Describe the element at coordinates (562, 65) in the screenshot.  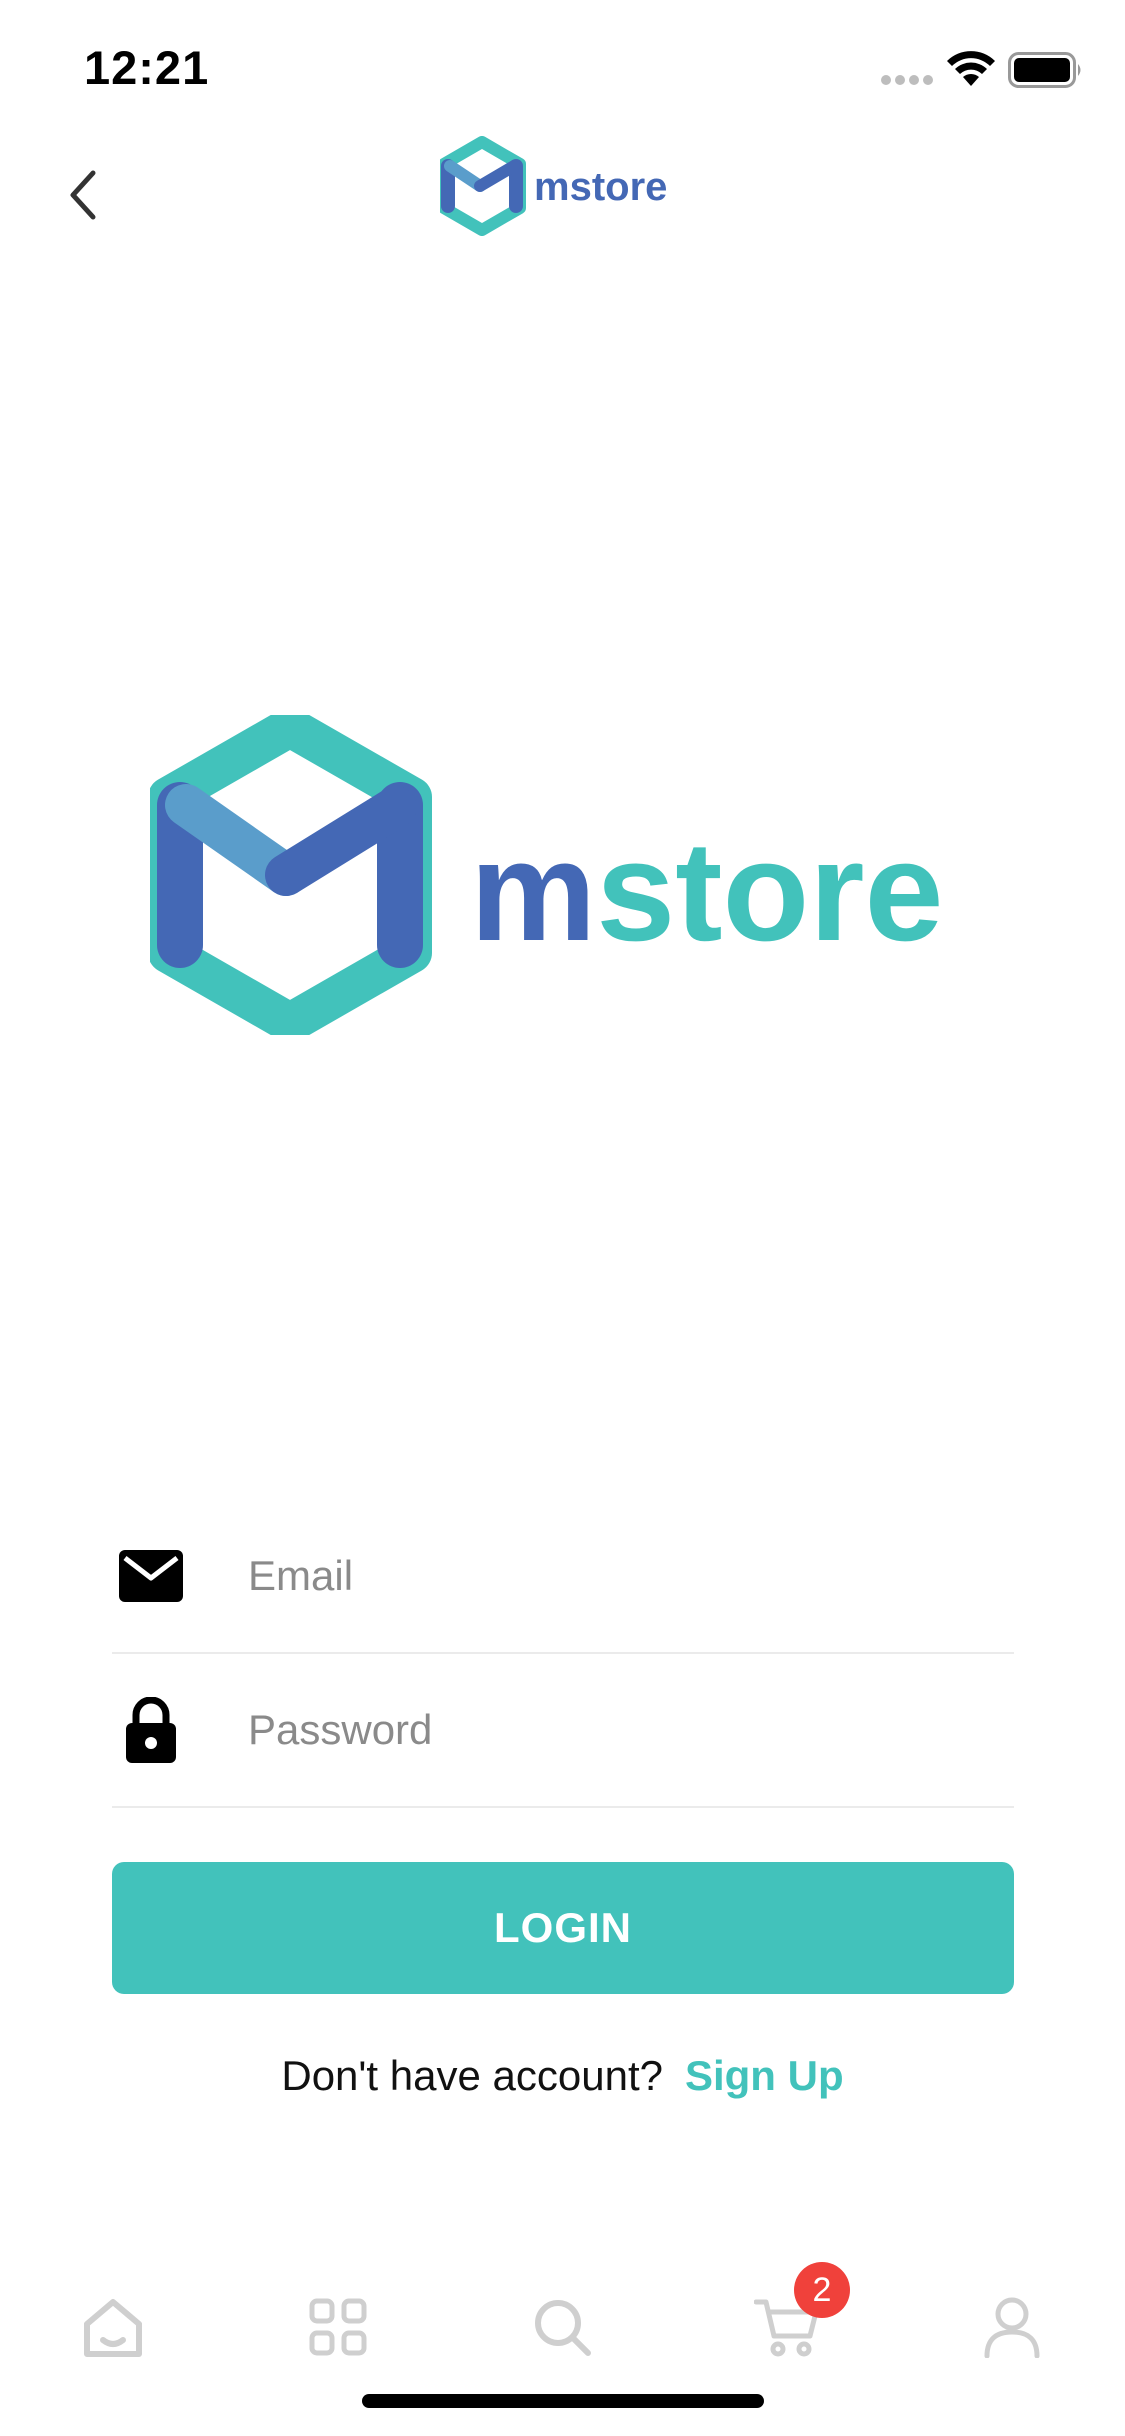
I see `status-bar: 12:21` at that location.